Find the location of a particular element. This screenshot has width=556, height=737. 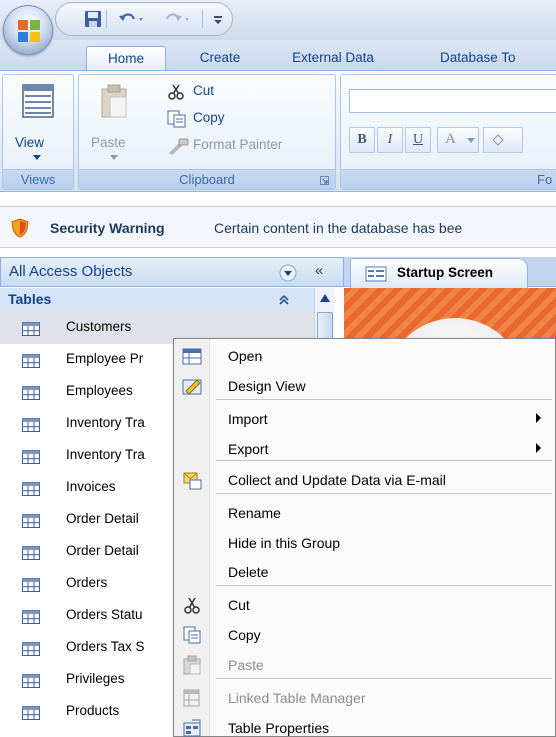

clipboard-group-title: Clipboard is located at coordinates (207, 179).